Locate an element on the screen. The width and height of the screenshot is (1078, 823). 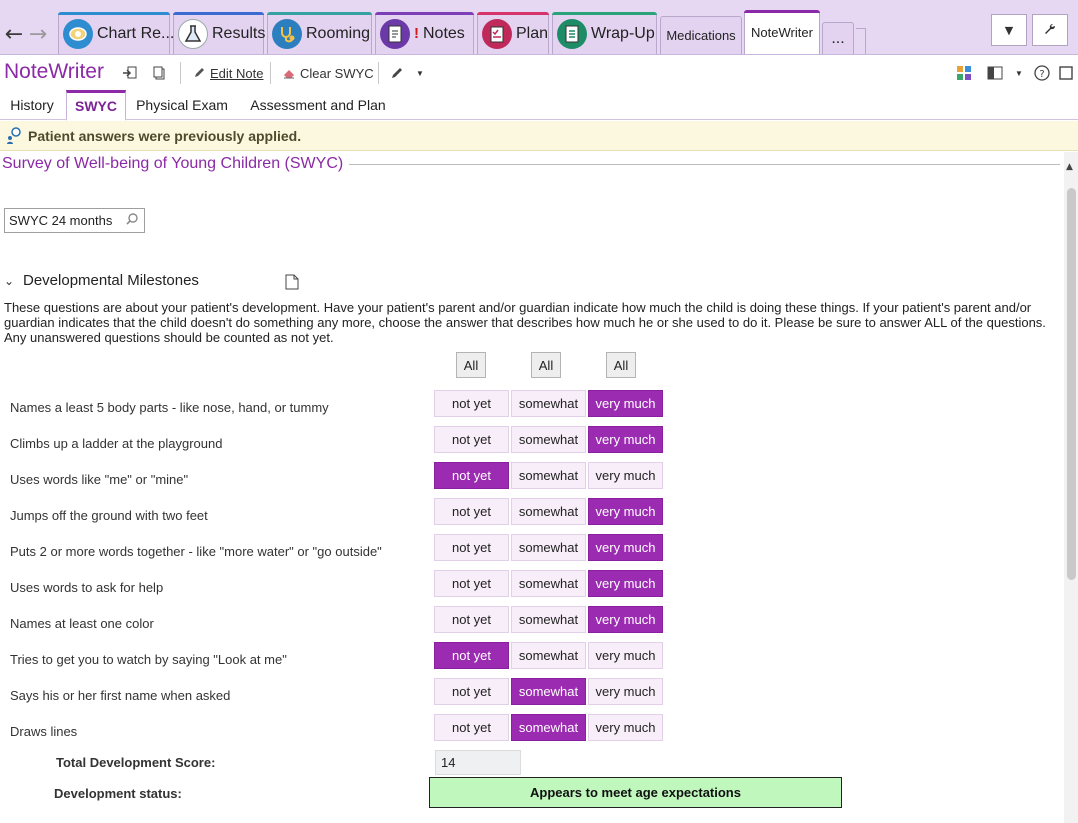
tab-swyc: SWYC is located at coordinates (96, 105).